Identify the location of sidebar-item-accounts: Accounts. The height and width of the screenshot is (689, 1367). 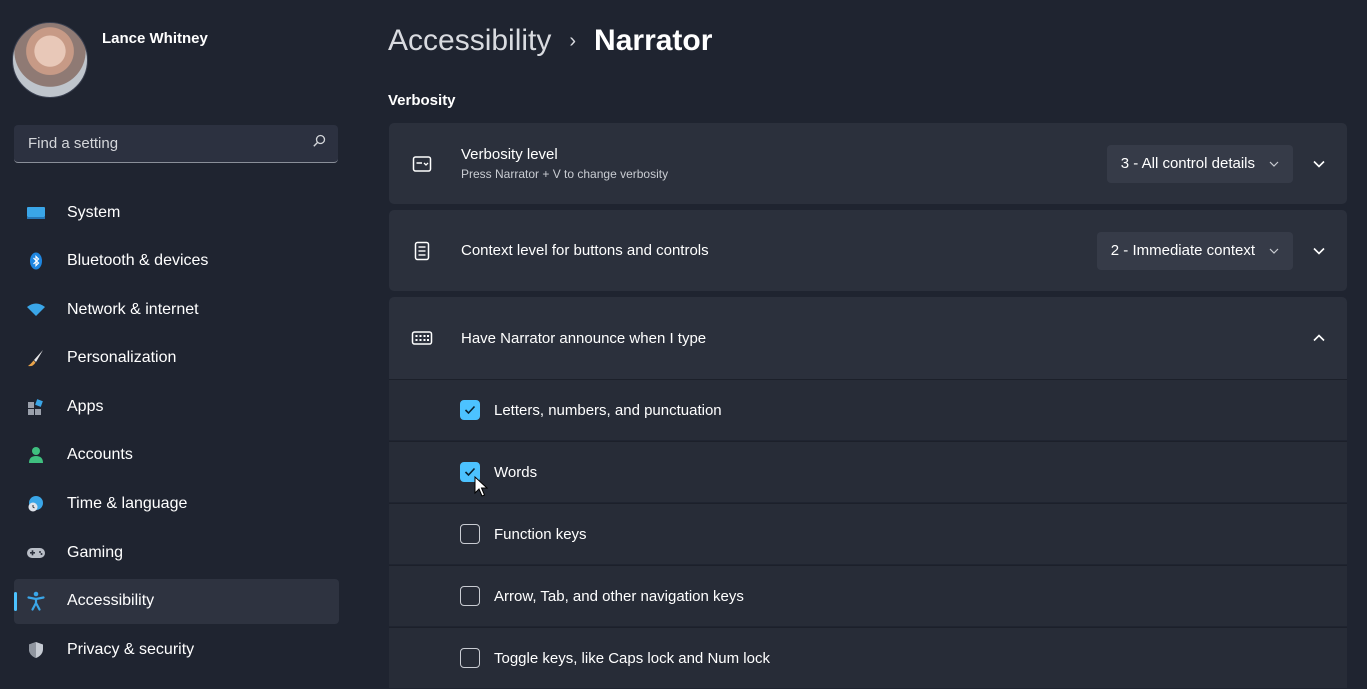
(176, 455).